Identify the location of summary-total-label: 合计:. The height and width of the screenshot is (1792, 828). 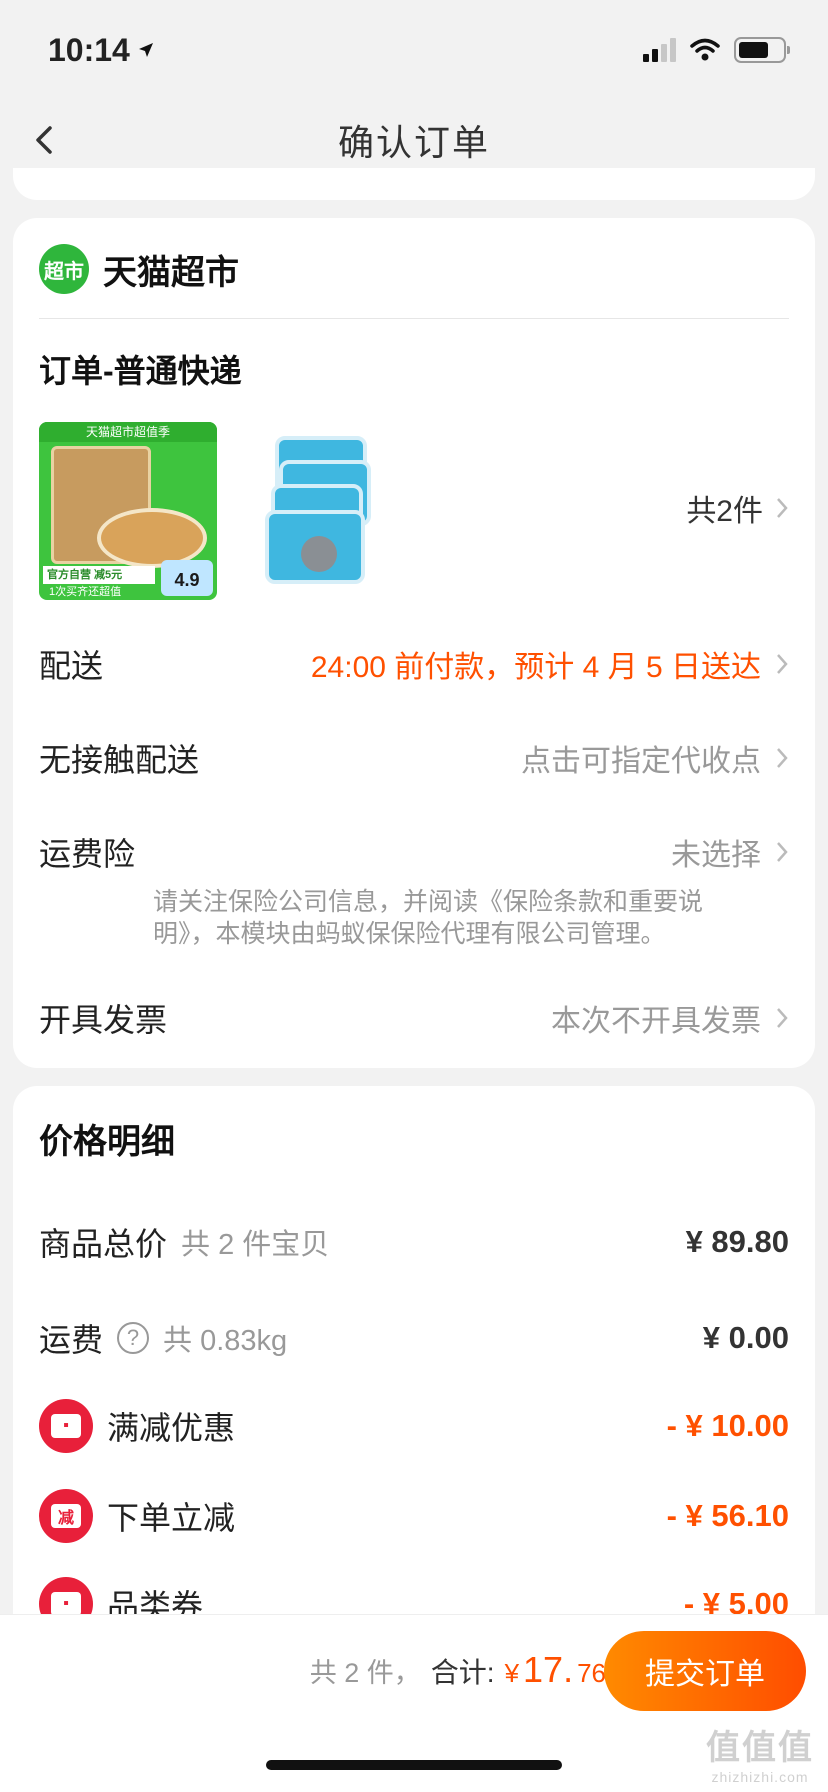
(462, 1672).